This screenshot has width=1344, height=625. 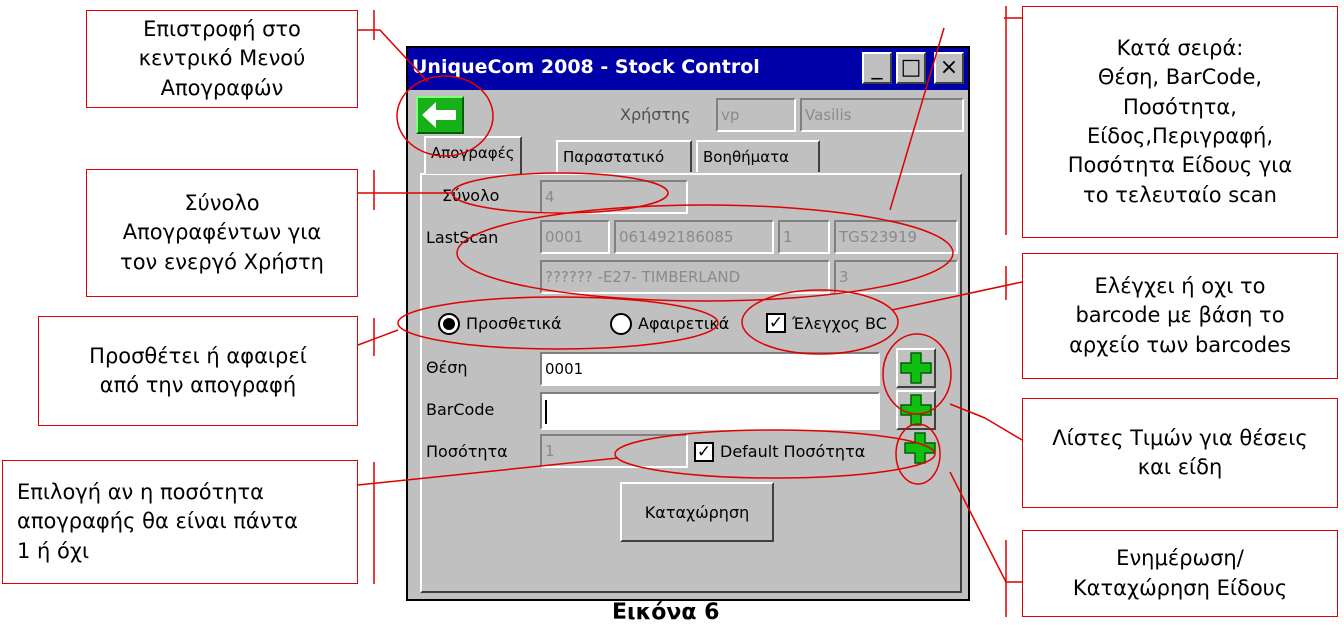 What do you see at coordinates (621, 324) in the screenshot?
I see `radio-subtract` at bounding box center [621, 324].